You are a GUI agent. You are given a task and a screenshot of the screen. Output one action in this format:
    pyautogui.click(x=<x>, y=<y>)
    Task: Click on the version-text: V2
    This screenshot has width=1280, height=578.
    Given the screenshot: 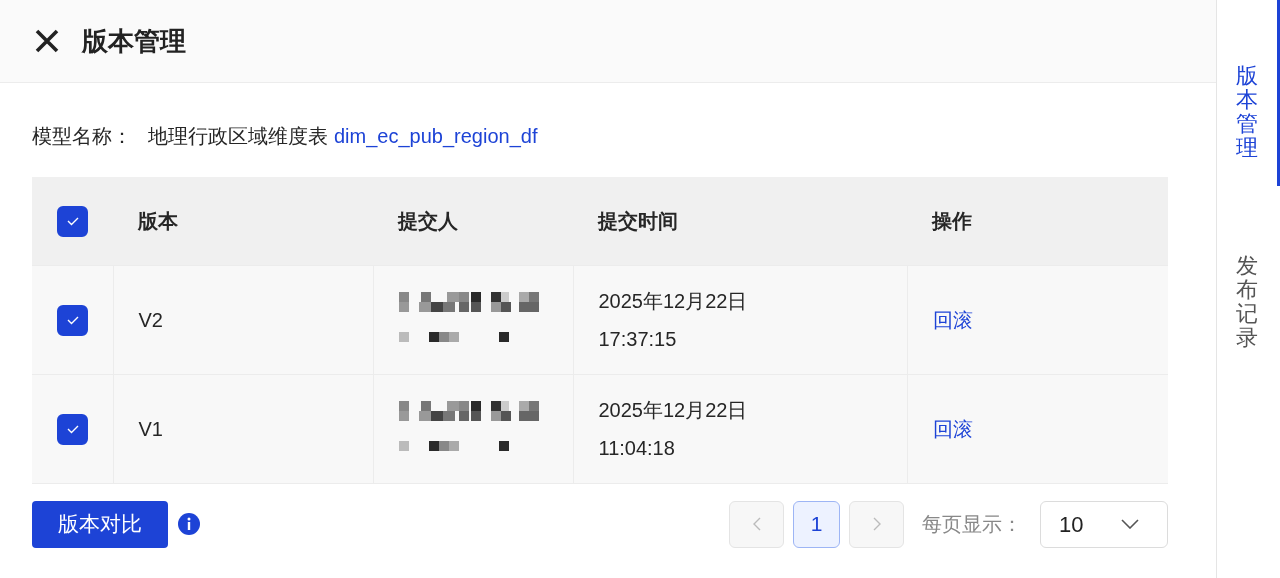 What is the action you would take?
    pyautogui.click(x=150, y=319)
    